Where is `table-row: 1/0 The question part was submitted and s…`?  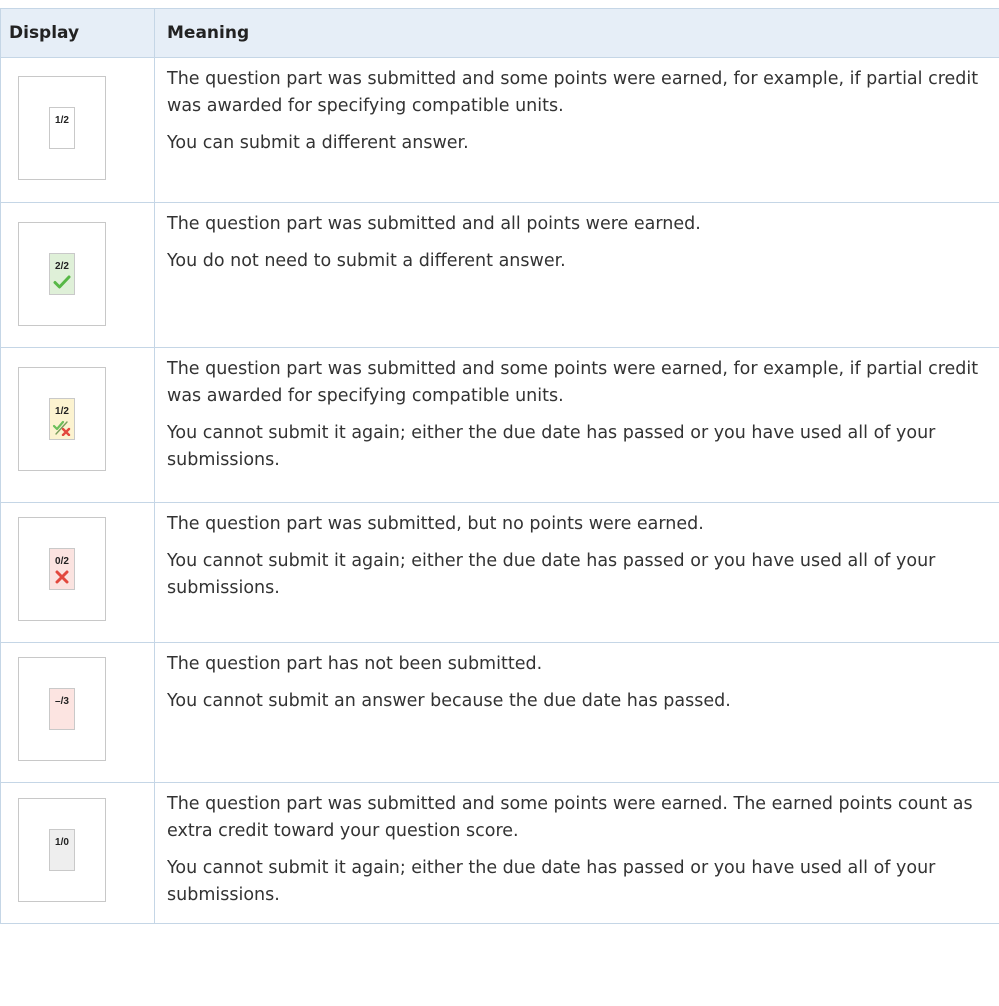 table-row: 1/0 The question part was submitted and s… is located at coordinates (499, 853).